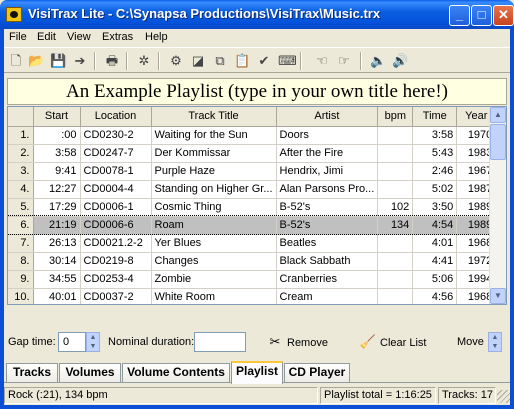 Image resolution: width=514 pixels, height=409 pixels. What do you see at coordinates (57, 189) in the screenshot?
I see `cell-start: 12:27` at bounding box center [57, 189].